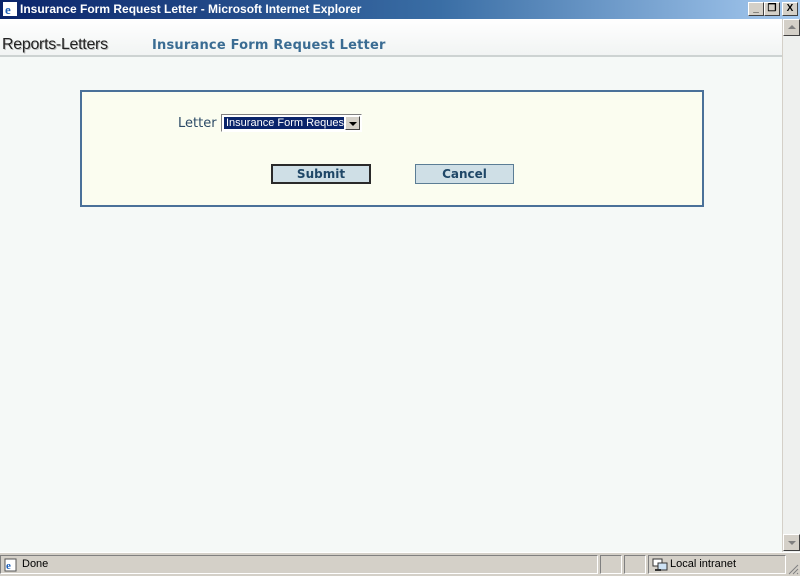 This screenshot has width=800, height=576. I want to click on zone-pane: Local intranet, so click(717, 564).